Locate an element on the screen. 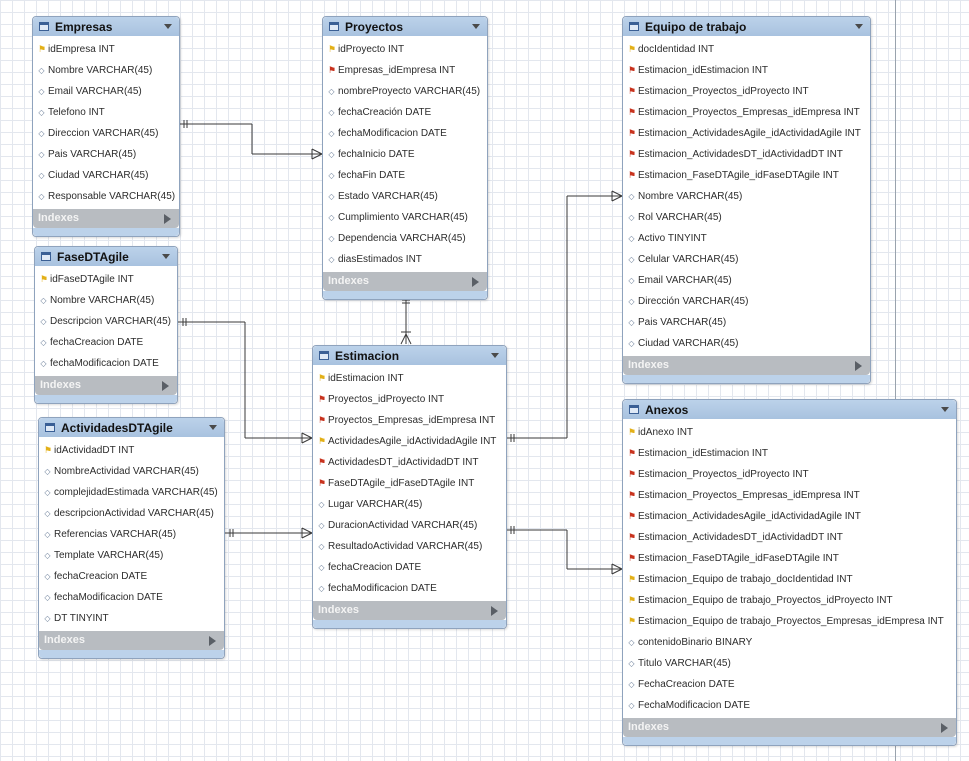 The height and width of the screenshot is (761, 969). column-row: ⚑ FaseDTAgile_idFaseDTAgile INT is located at coordinates (409, 483).